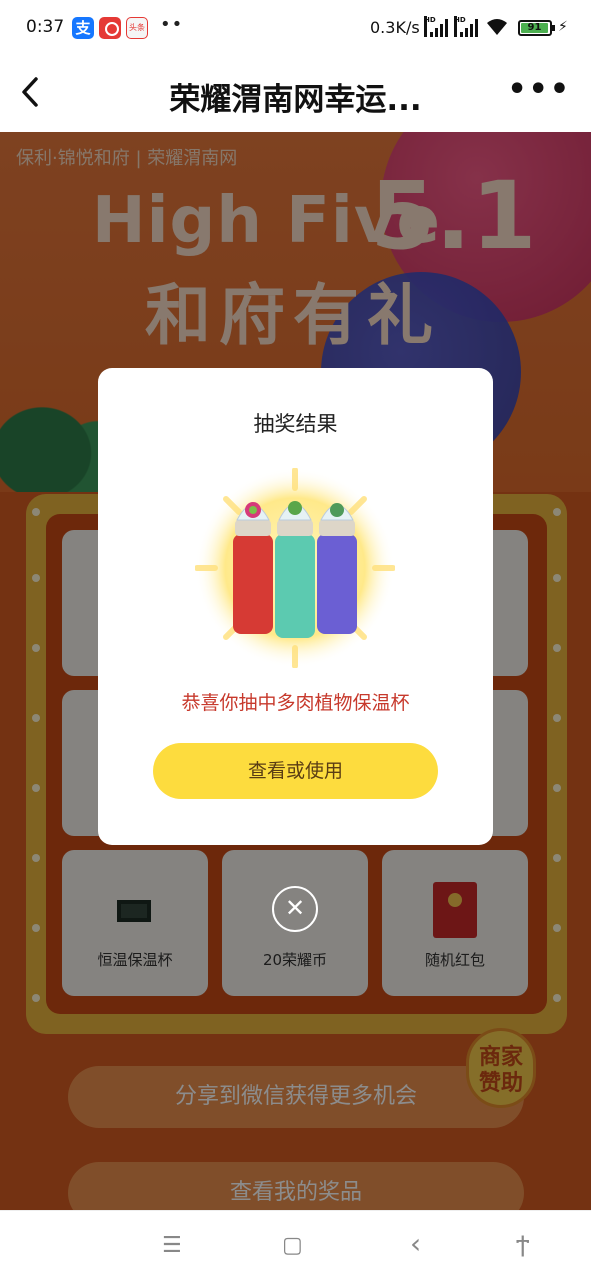 Image resolution: width=591 pixels, height=1280 pixels. I want to click on battery-level: 91, so click(534, 28).